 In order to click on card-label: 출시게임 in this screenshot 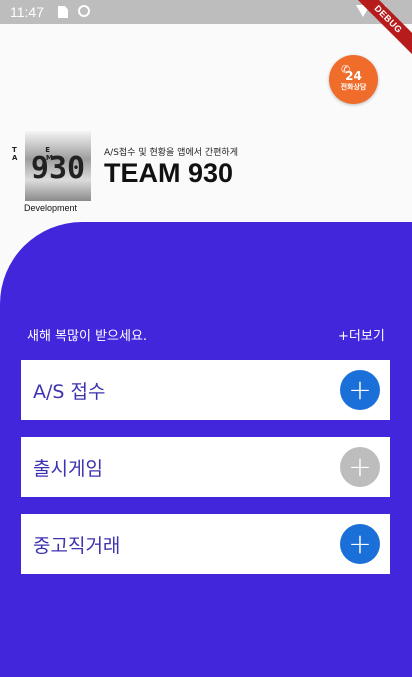, I will do `click(68, 468)`.